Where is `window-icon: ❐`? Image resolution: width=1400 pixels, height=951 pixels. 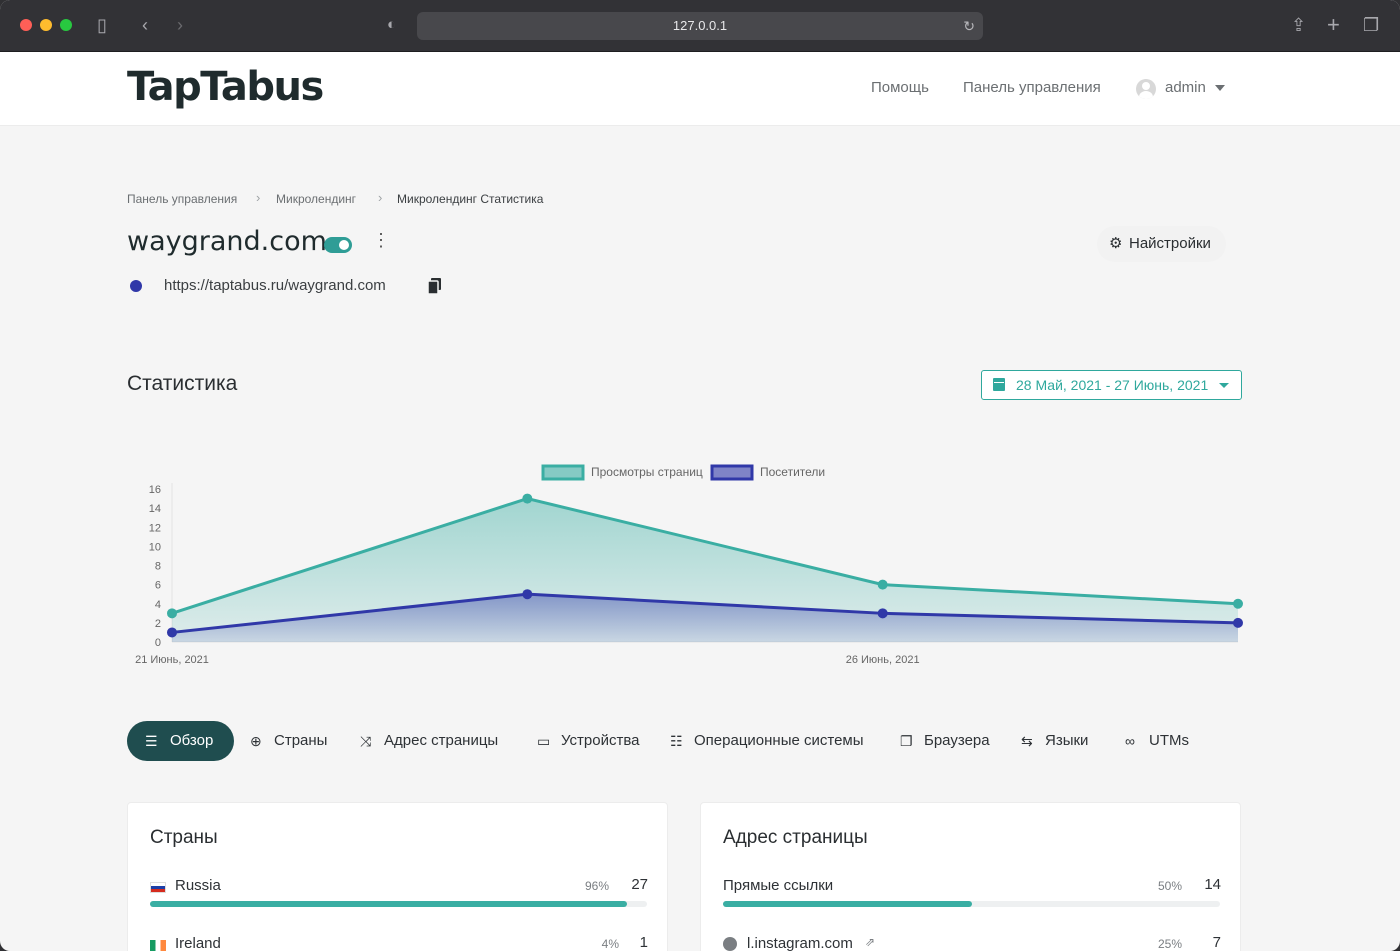
window-icon: ❐ is located at coordinates (906, 741).